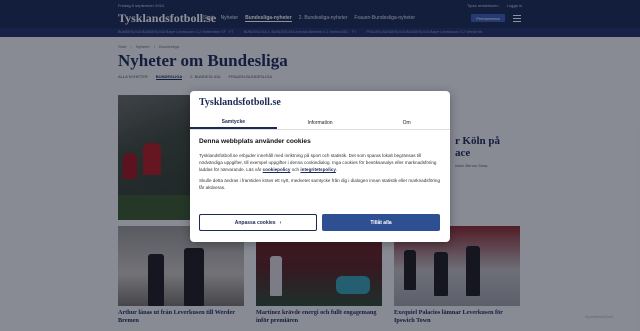 This screenshot has width=640, height=331. I want to click on dialog-tabs: Samtycke Information Om, so click(320, 123).